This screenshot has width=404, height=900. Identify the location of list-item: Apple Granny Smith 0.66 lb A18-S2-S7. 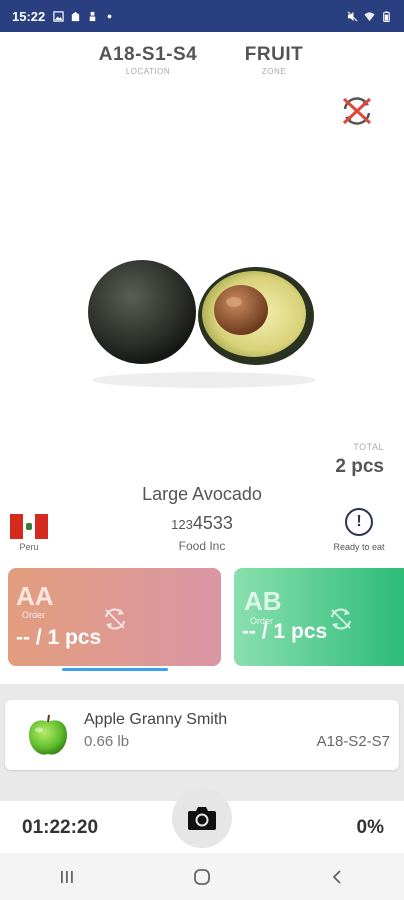
(202, 735).